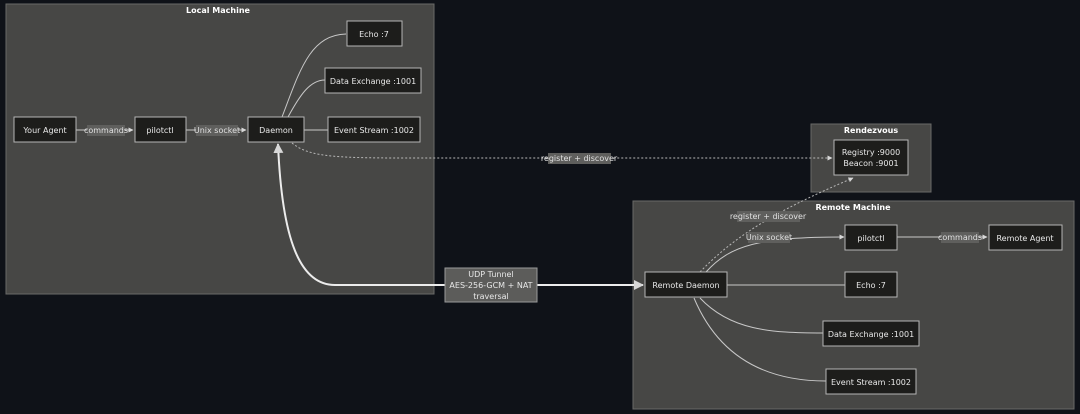  What do you see at coordinates (870, 163) in the screenshot?
I see `node-beacon-label: Beacon :9001` at bounding box center [870, 163].